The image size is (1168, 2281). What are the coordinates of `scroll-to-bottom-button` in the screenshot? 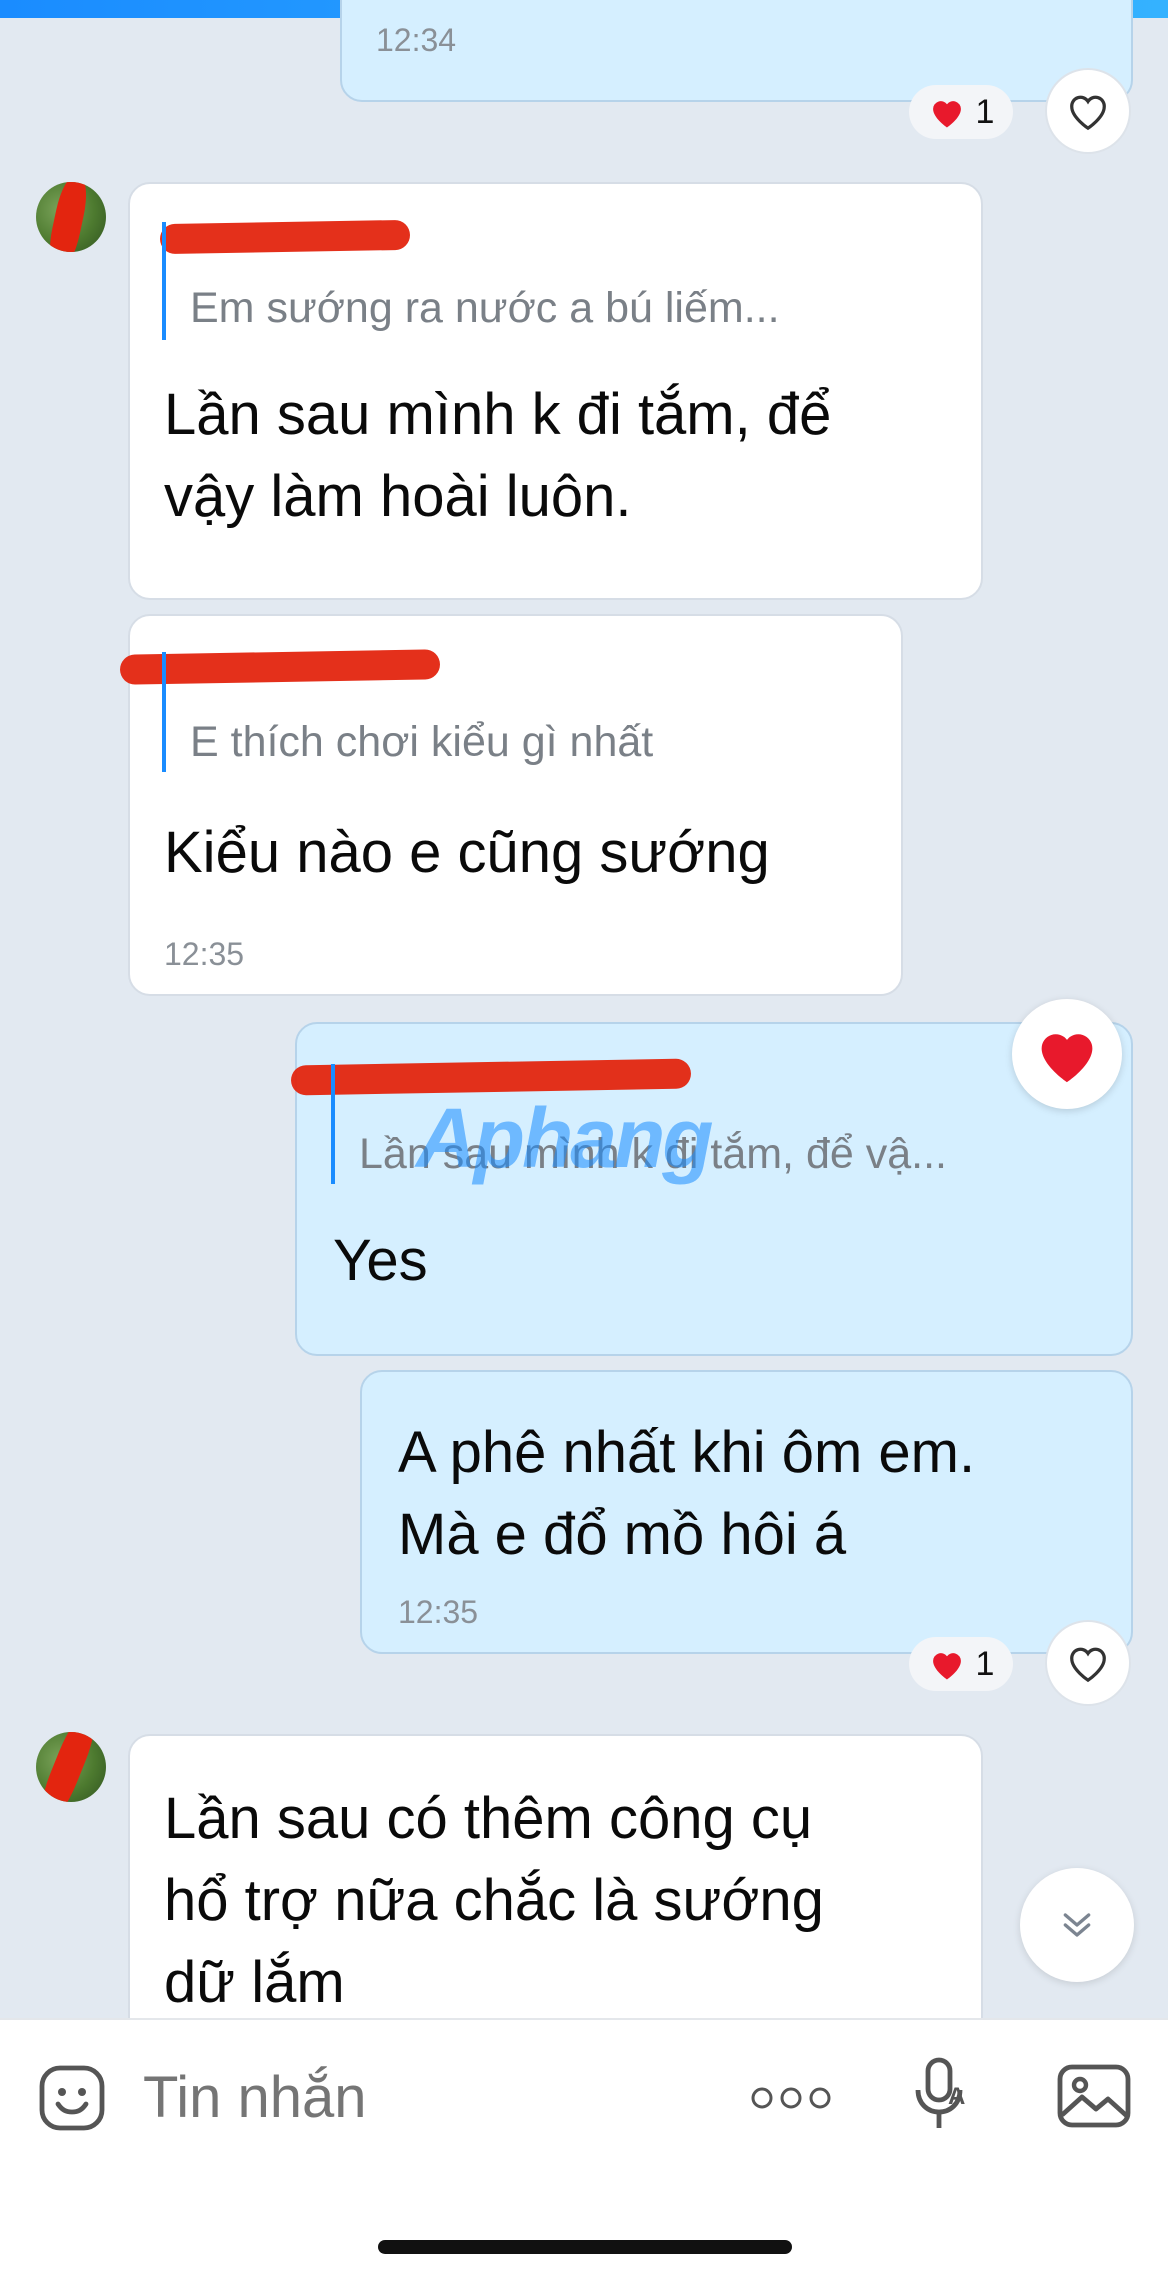 It's located at (1077, 1925).